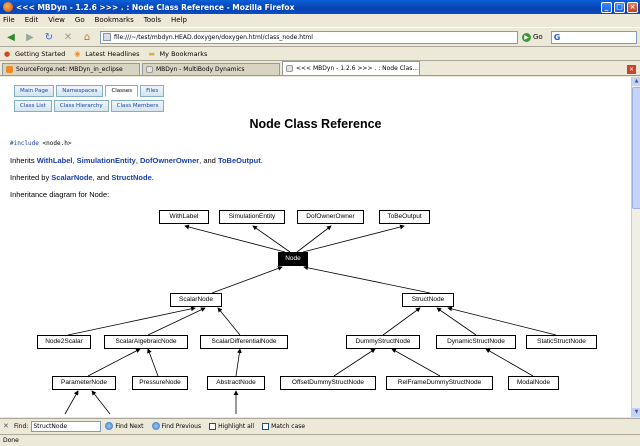 The width and height of the screenshot is (640, 446). What do you see at coordinates (196, 300) in the screenshot?
I see `diagram-node-scalarnode: ScalarNode` at bounding box center [196, 300].